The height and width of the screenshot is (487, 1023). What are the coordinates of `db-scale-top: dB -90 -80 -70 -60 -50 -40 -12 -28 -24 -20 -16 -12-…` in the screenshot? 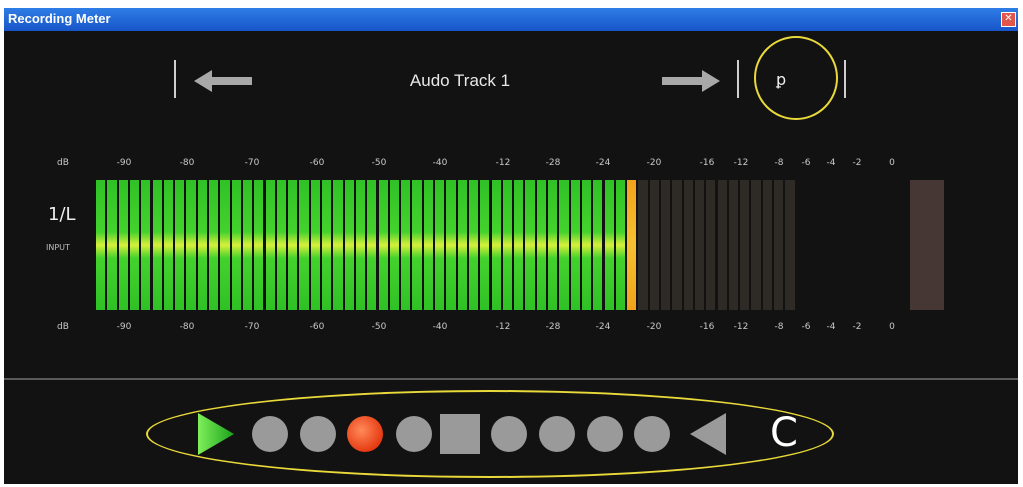 It's located at (511, 165).